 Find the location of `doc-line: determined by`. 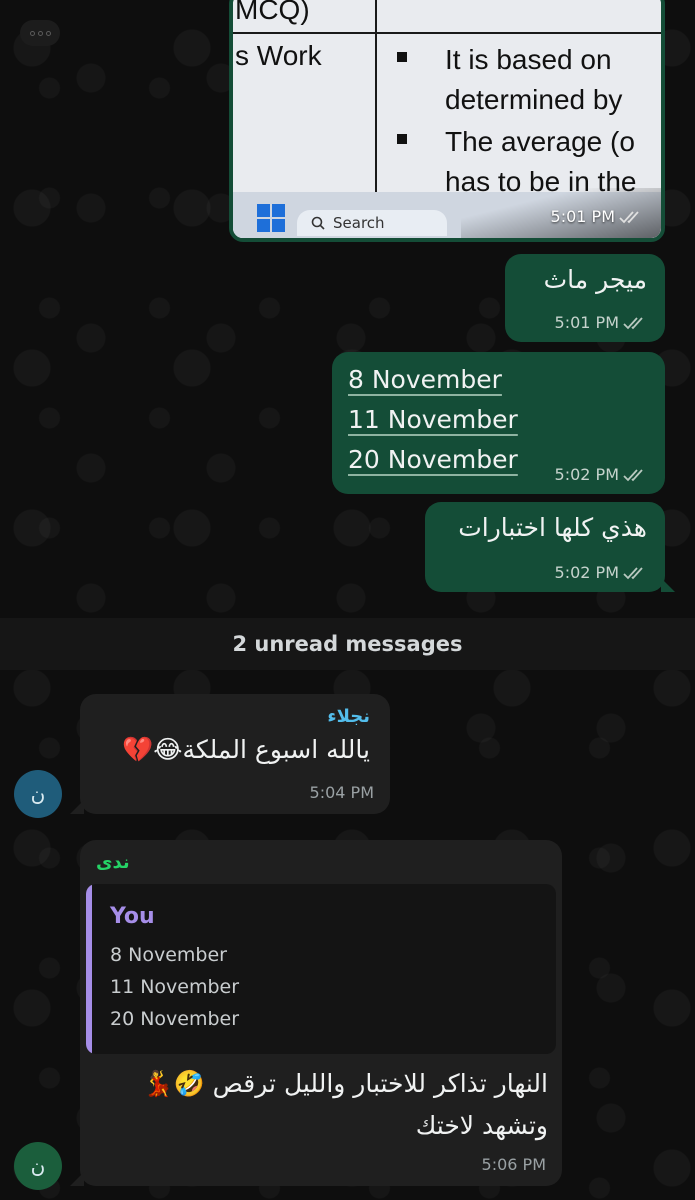

doc-line: determined by is located at coordinates (534, 99).